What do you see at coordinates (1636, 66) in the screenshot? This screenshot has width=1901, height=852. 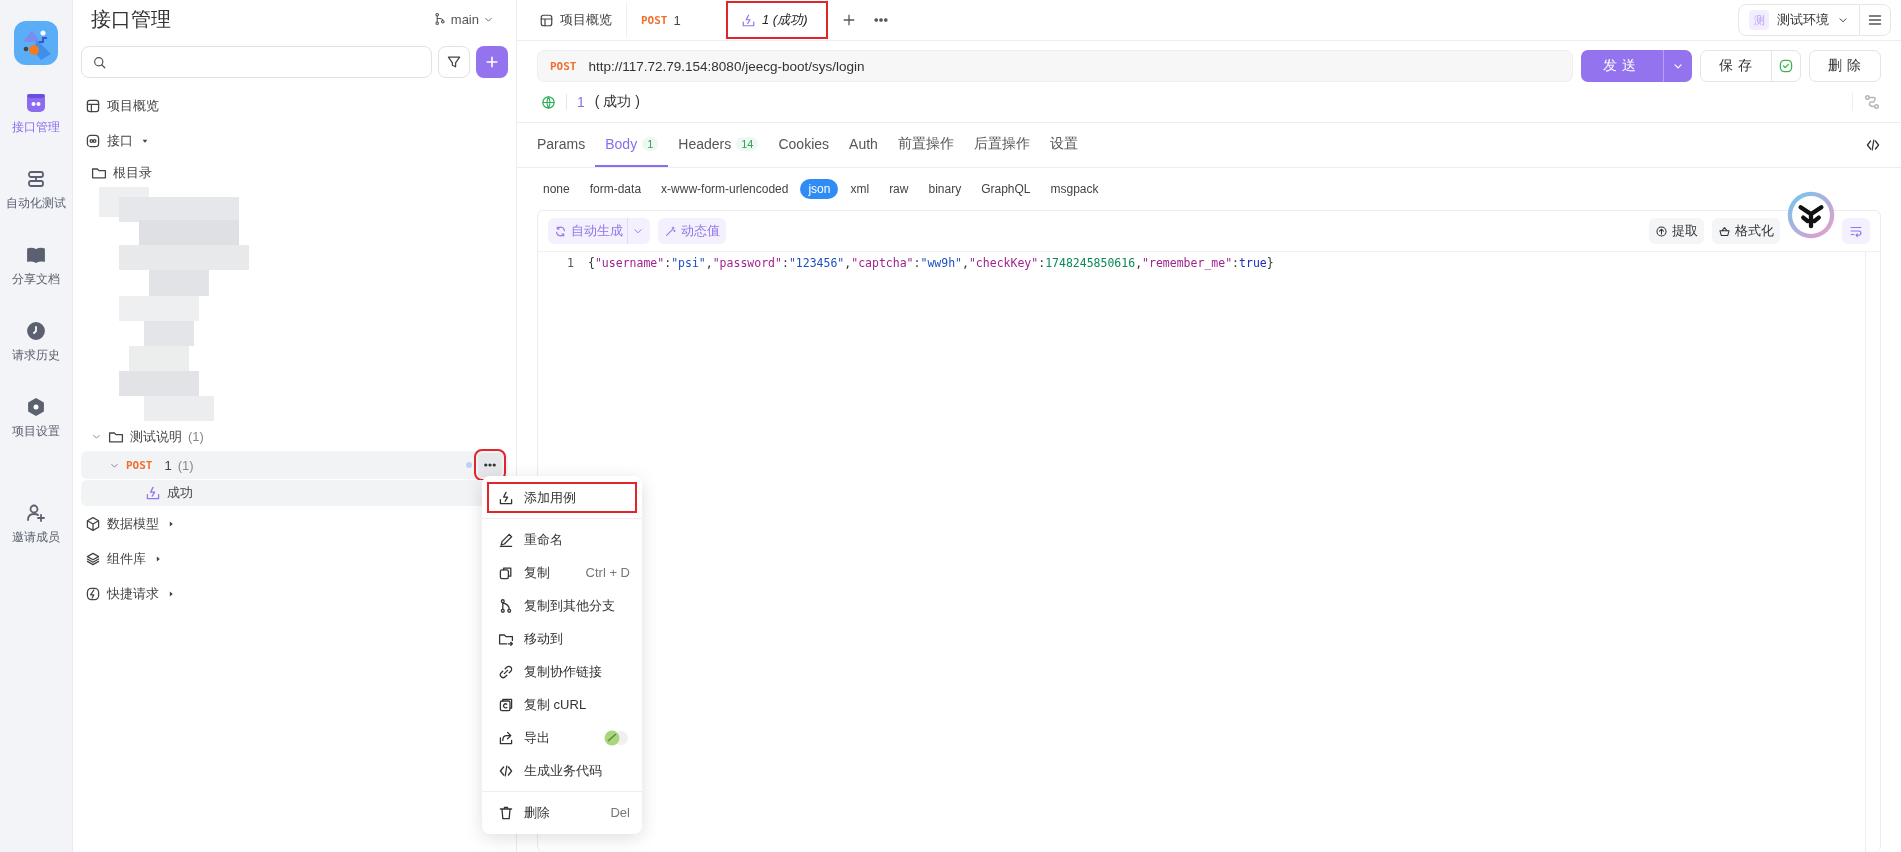 I see `send-button: 发送` at bounding box center [1636, 66].